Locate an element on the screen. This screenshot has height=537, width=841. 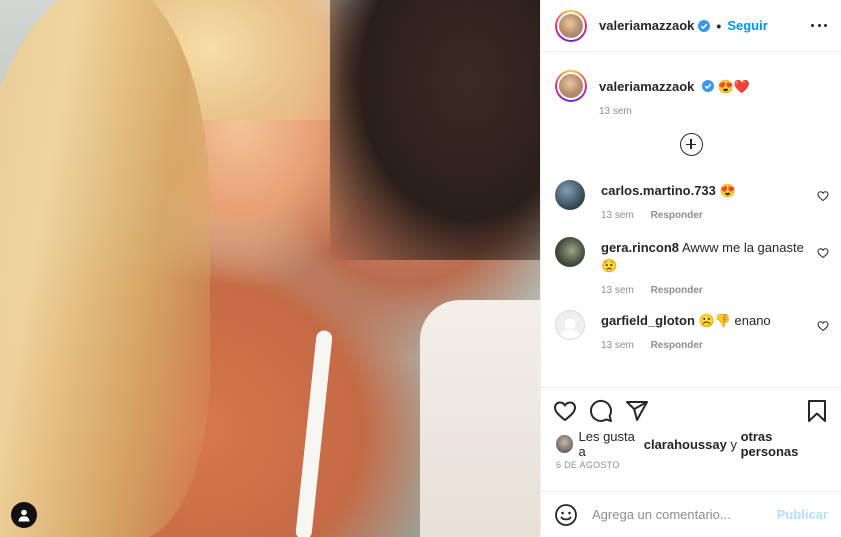
comment-text: 😍 is located at coordinates (727, 190).